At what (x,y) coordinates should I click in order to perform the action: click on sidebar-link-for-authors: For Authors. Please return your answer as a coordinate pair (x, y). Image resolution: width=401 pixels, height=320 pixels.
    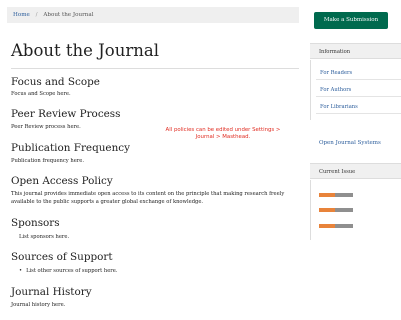
    Looking at the image, I should click on (358, 90).